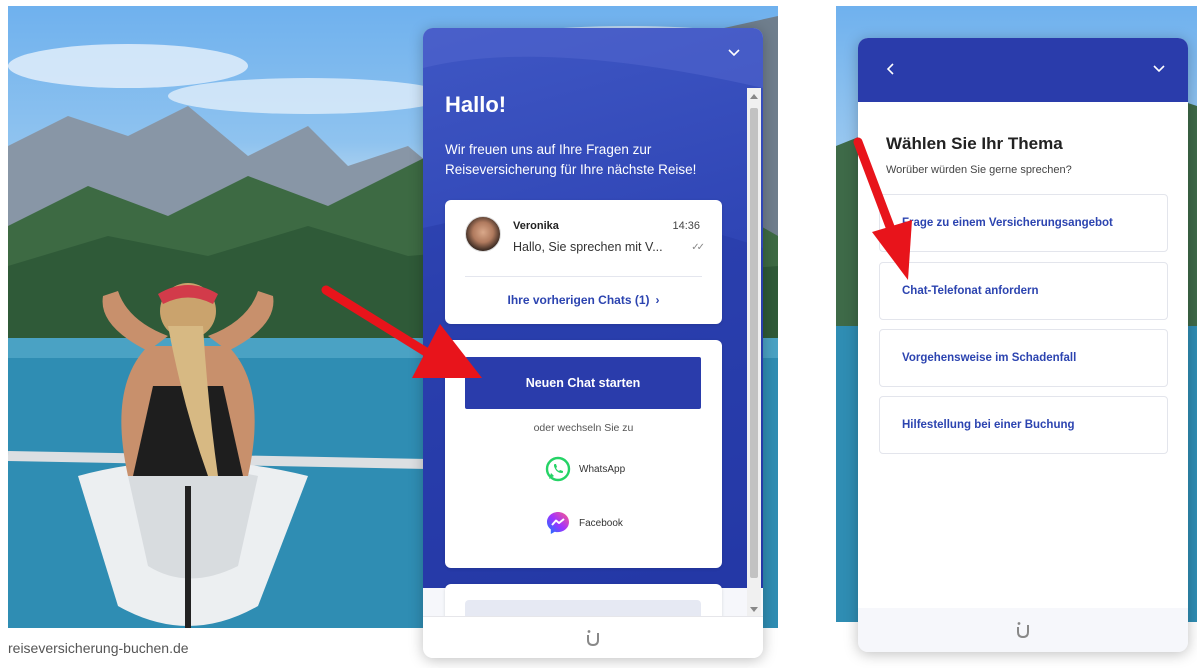  I want to click on topic-option: Vorgehensweise im Schadenfall, so click(1023, 358).